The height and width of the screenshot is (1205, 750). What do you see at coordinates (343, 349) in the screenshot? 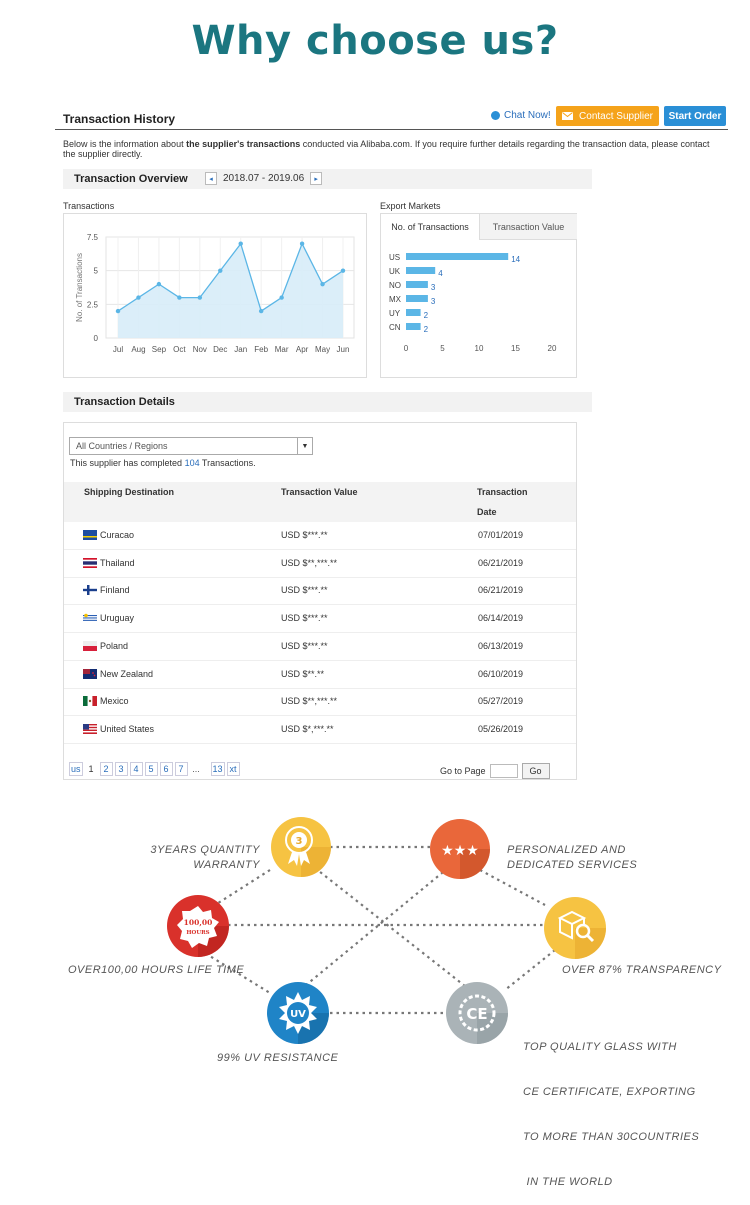
I see `x-tick-label: Jun` at bounding box center [343, 349].